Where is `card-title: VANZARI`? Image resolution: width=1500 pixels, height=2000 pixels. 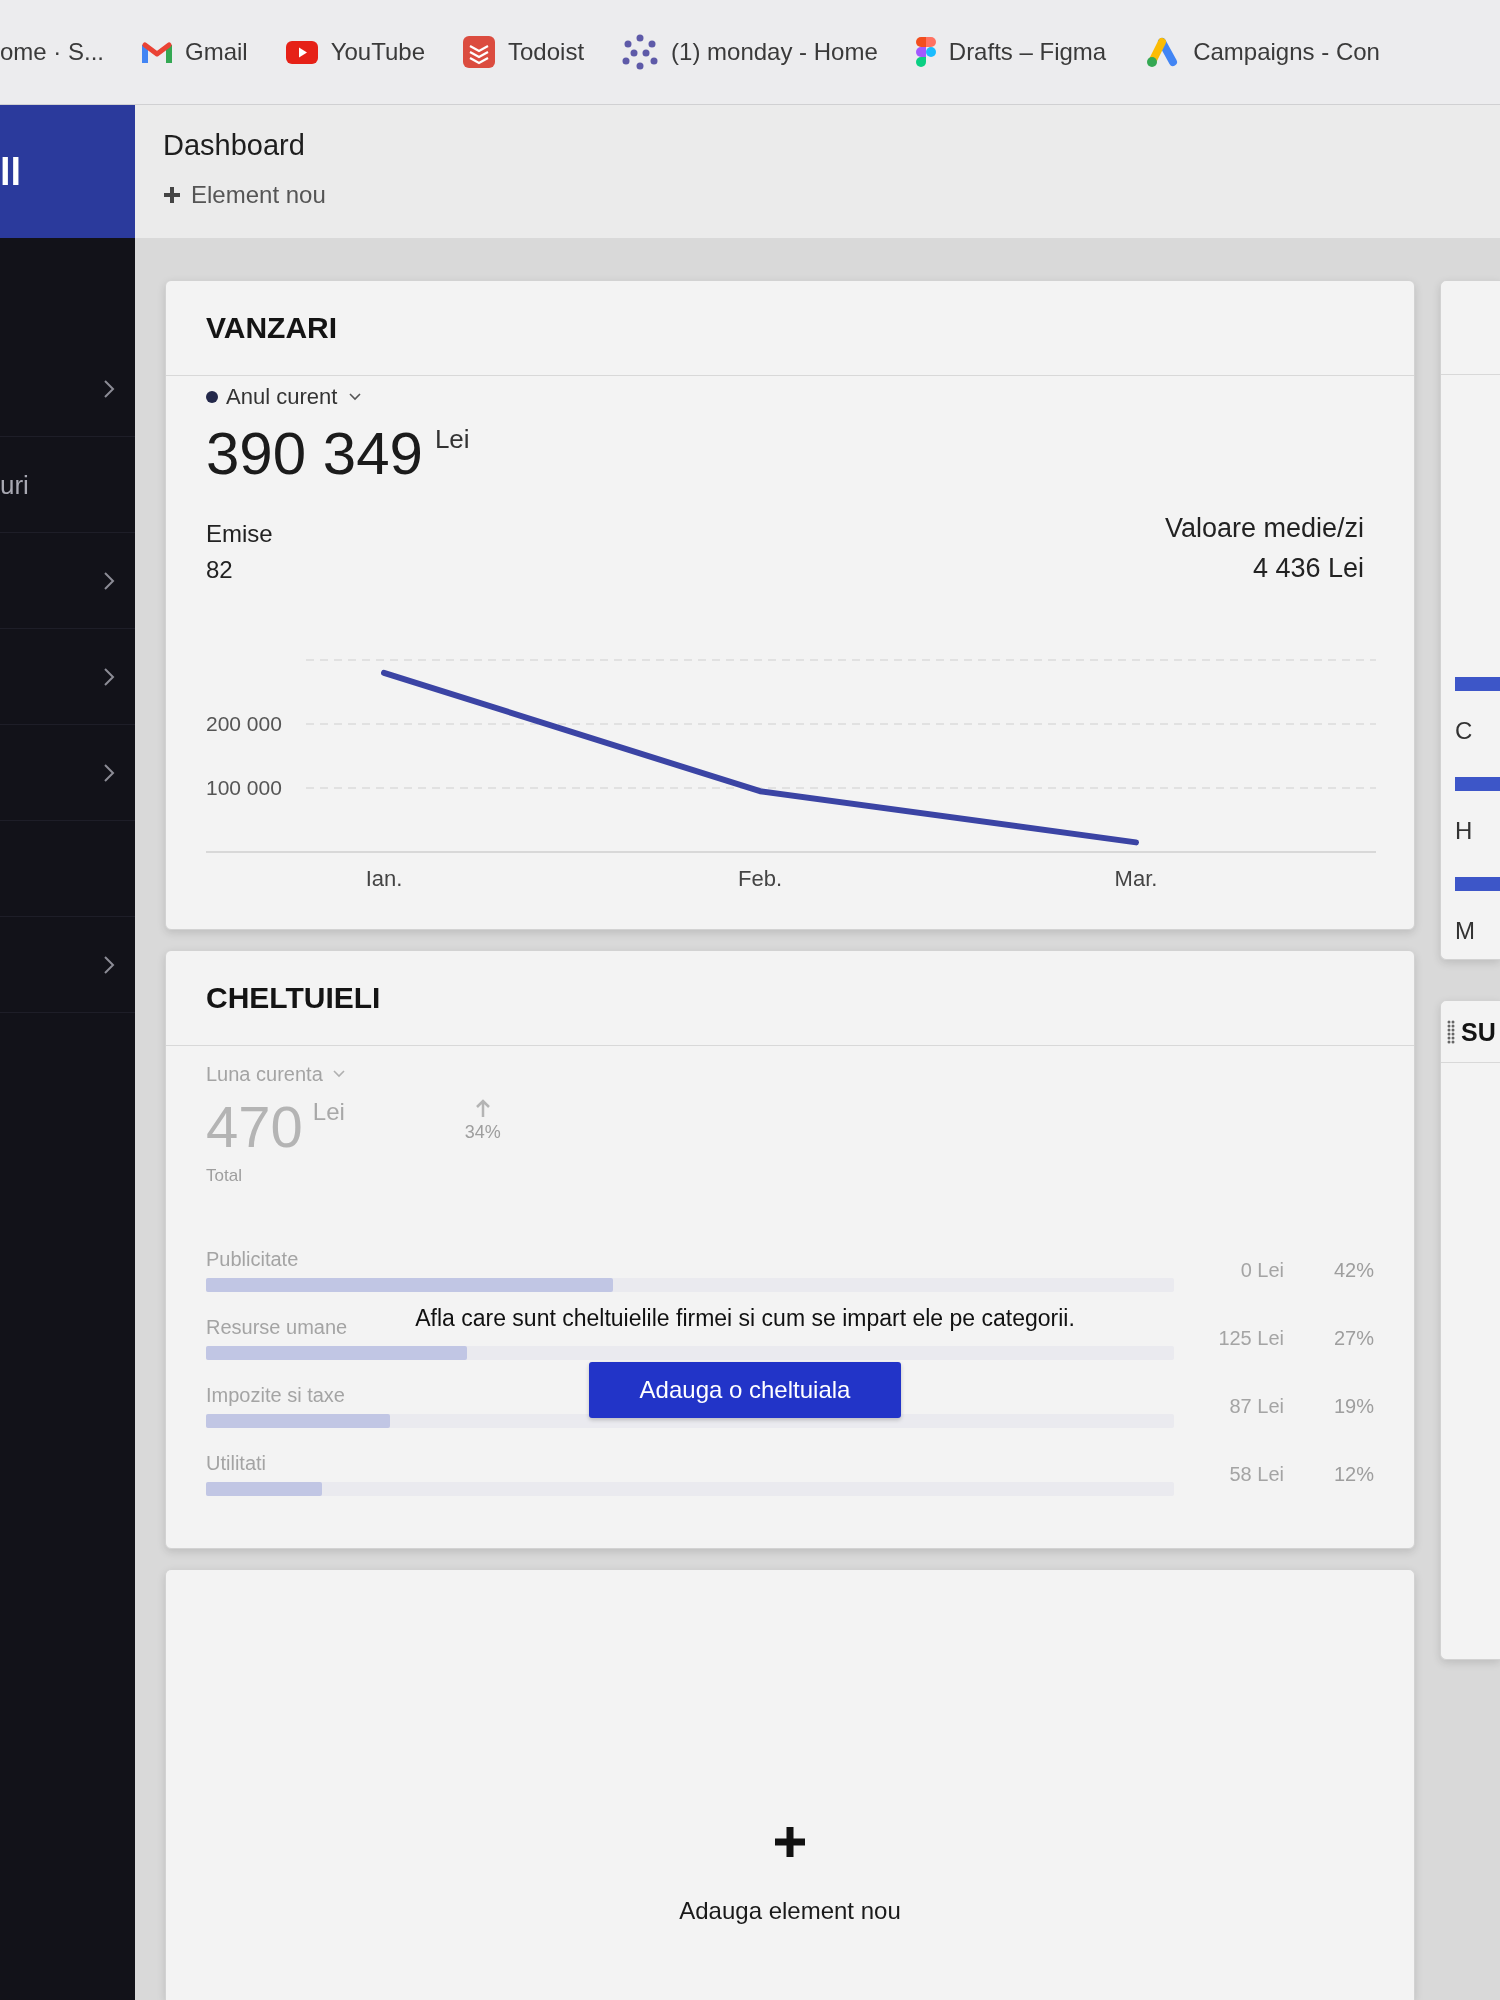
card-title: VANZARI is located at coordinates (272, 328).